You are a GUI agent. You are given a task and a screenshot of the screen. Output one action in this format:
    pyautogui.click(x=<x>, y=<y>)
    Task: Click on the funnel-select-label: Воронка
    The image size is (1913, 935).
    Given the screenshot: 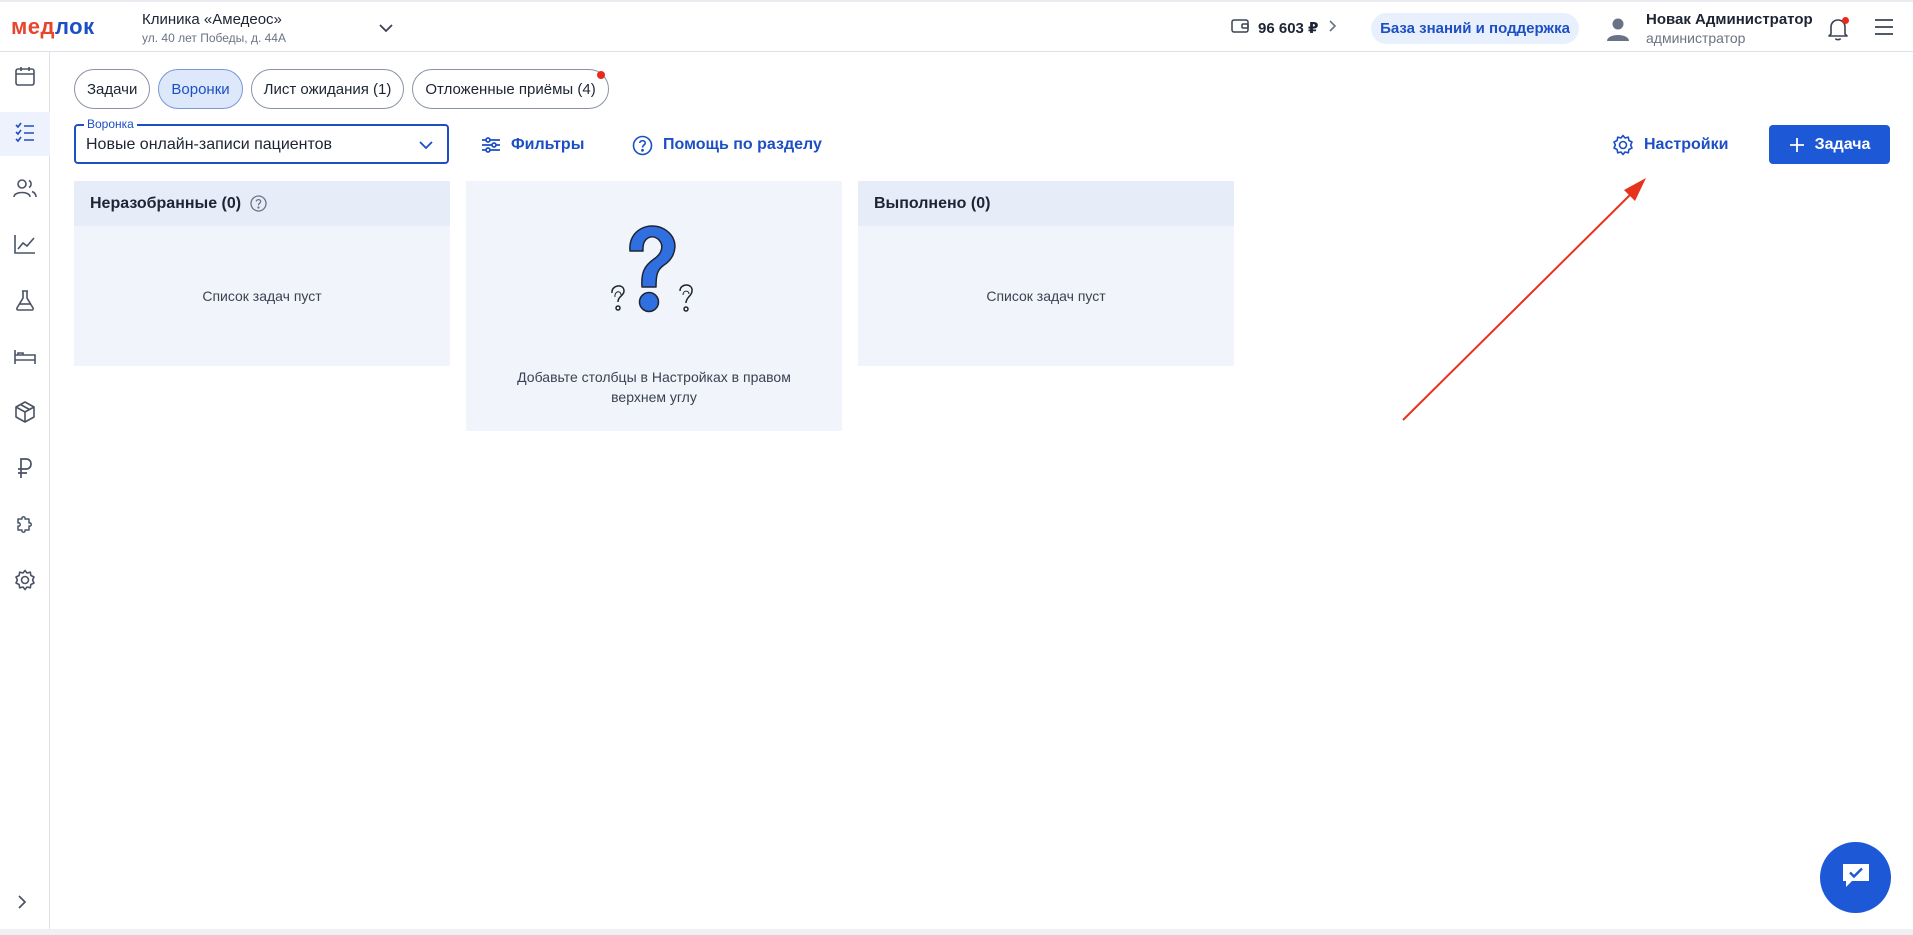 What is the action you would take?
    pyautogui.click(x=110, y=124)
    